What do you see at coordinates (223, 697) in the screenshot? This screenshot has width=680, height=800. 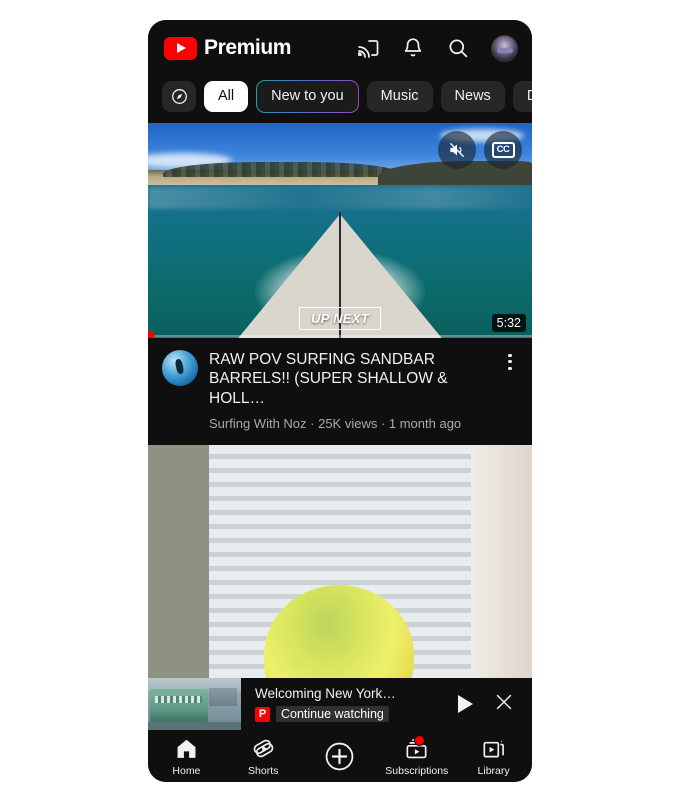 I see `mt-skyline` at bounding box center [223, 697].